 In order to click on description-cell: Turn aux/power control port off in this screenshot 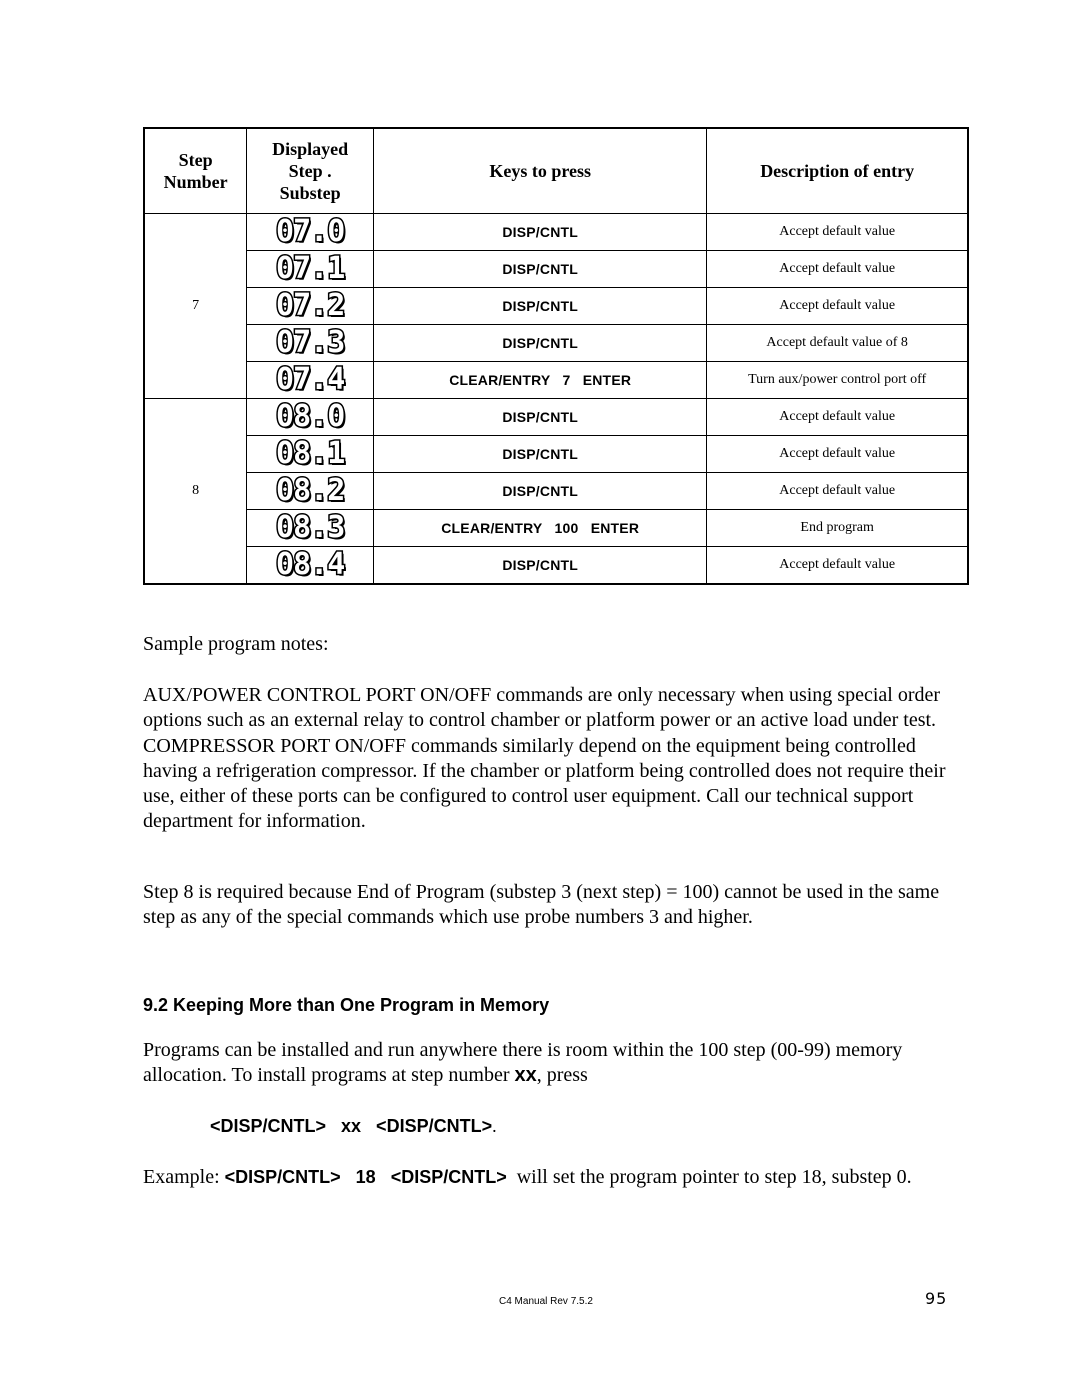, I will do `click(837, 380)`.